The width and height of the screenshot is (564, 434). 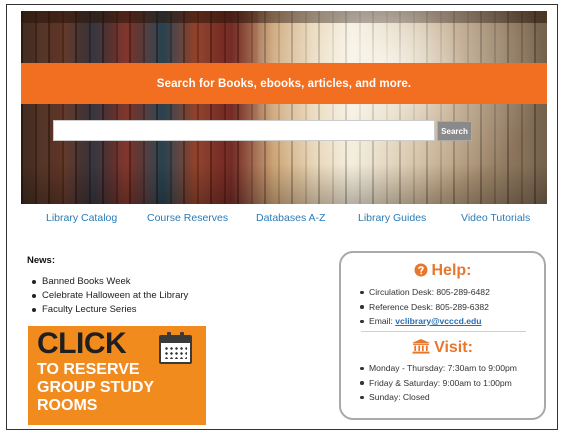 What do you see at coordinates (187, 218) in the screenshot?
I see `nav-link-course-reserves: Course Reserves` at bounding box center [187, 218].